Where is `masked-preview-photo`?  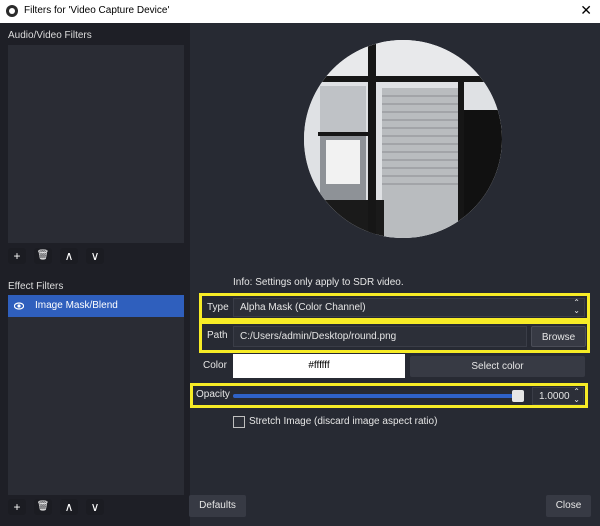 masked-preview-photo is located at coordinates (403, 139).